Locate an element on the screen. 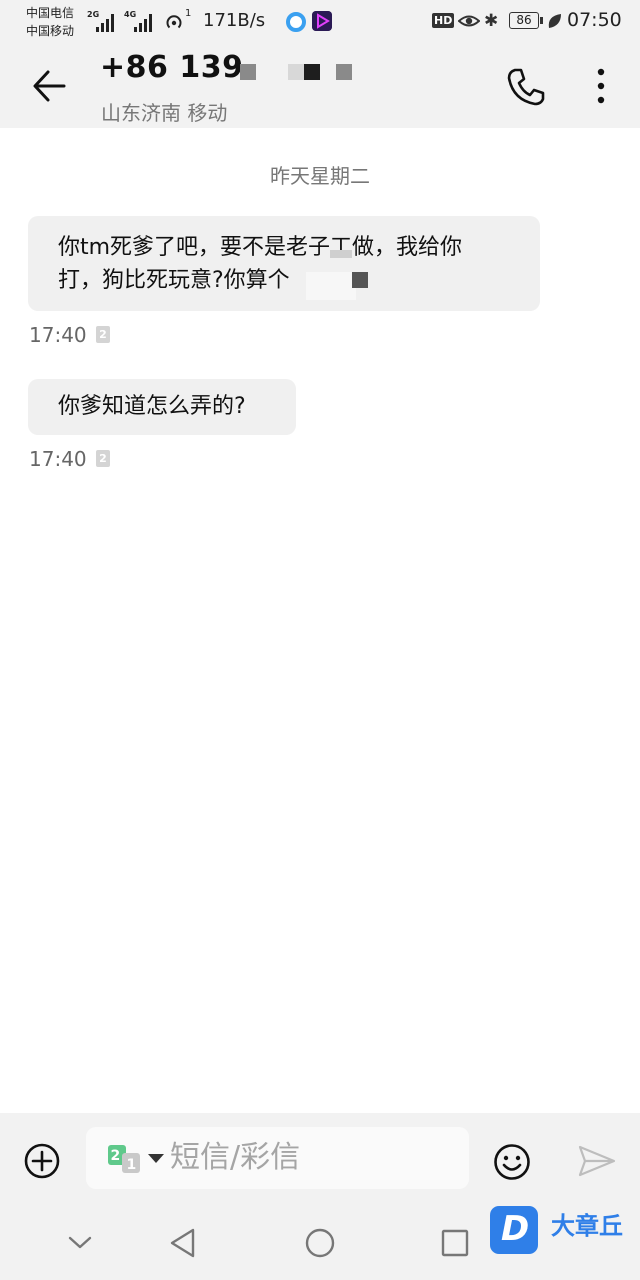 Image resolution: width=640 pixels, height=1280 pixels. more-options-icon is located at coordinates (601, 87).